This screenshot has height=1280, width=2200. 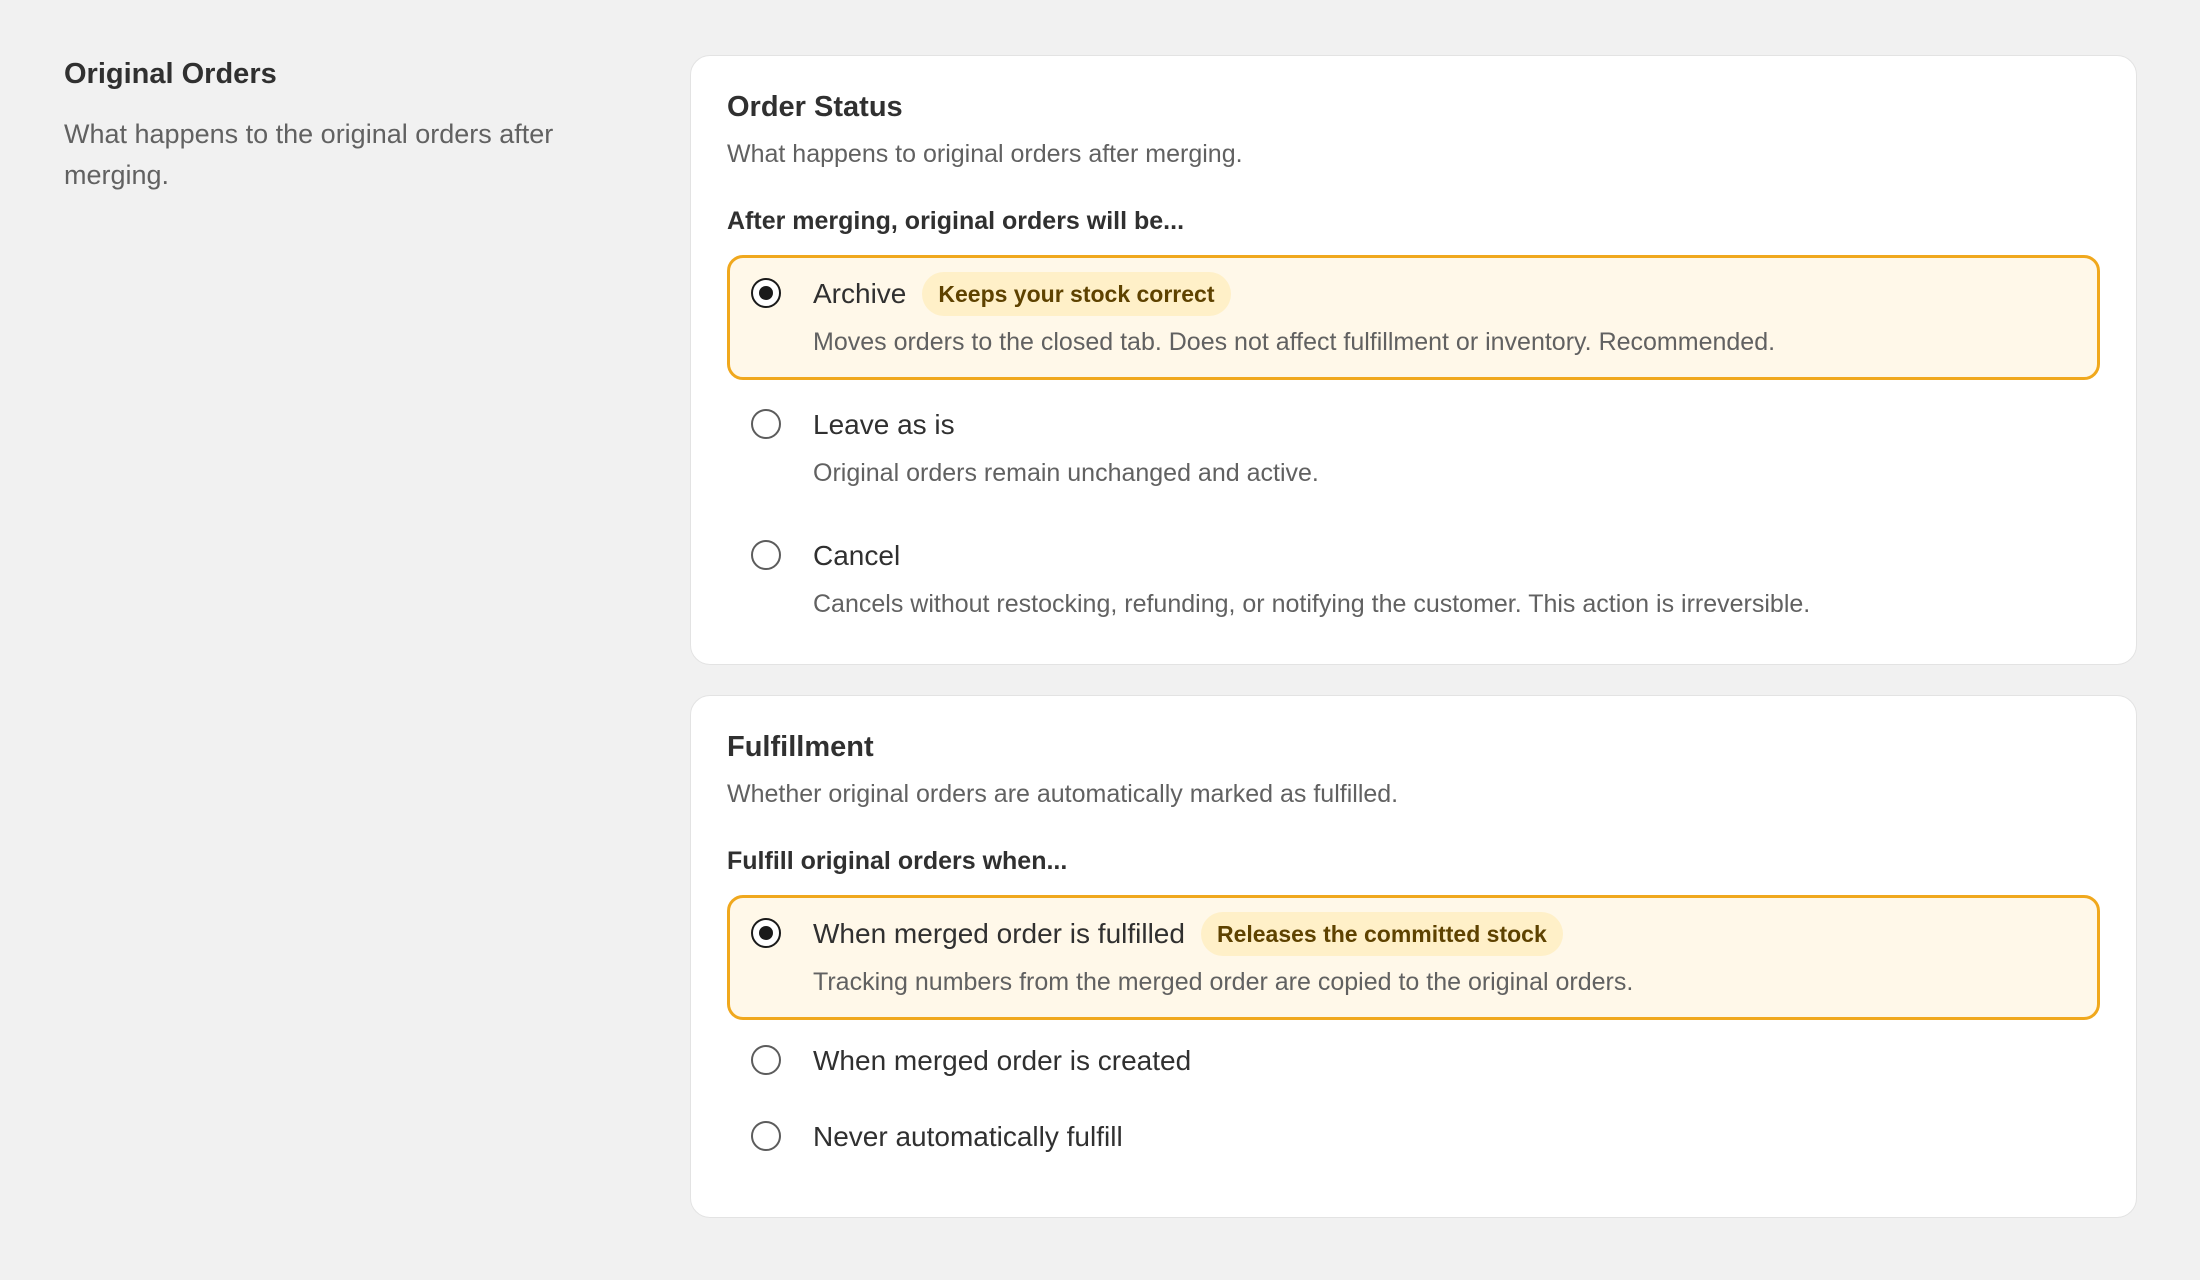 What do you see at coordinates (1076, 294) in the screenshot?
I see `recommended-badge: Keeps your stock correct` at bounding box center [1076, 294].